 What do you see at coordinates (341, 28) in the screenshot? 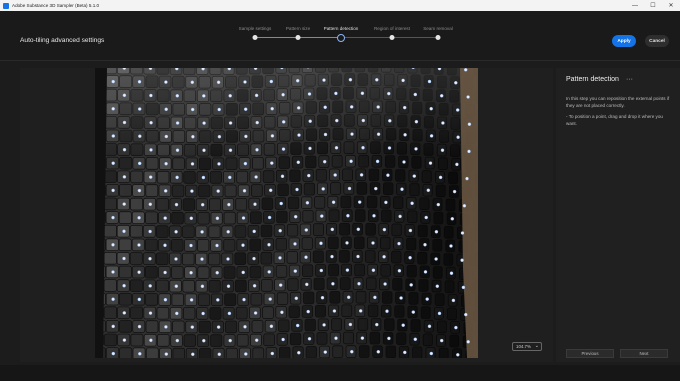
I see `step-label-pattern-detection: Pattern detection` at bounding box center [341, 28].